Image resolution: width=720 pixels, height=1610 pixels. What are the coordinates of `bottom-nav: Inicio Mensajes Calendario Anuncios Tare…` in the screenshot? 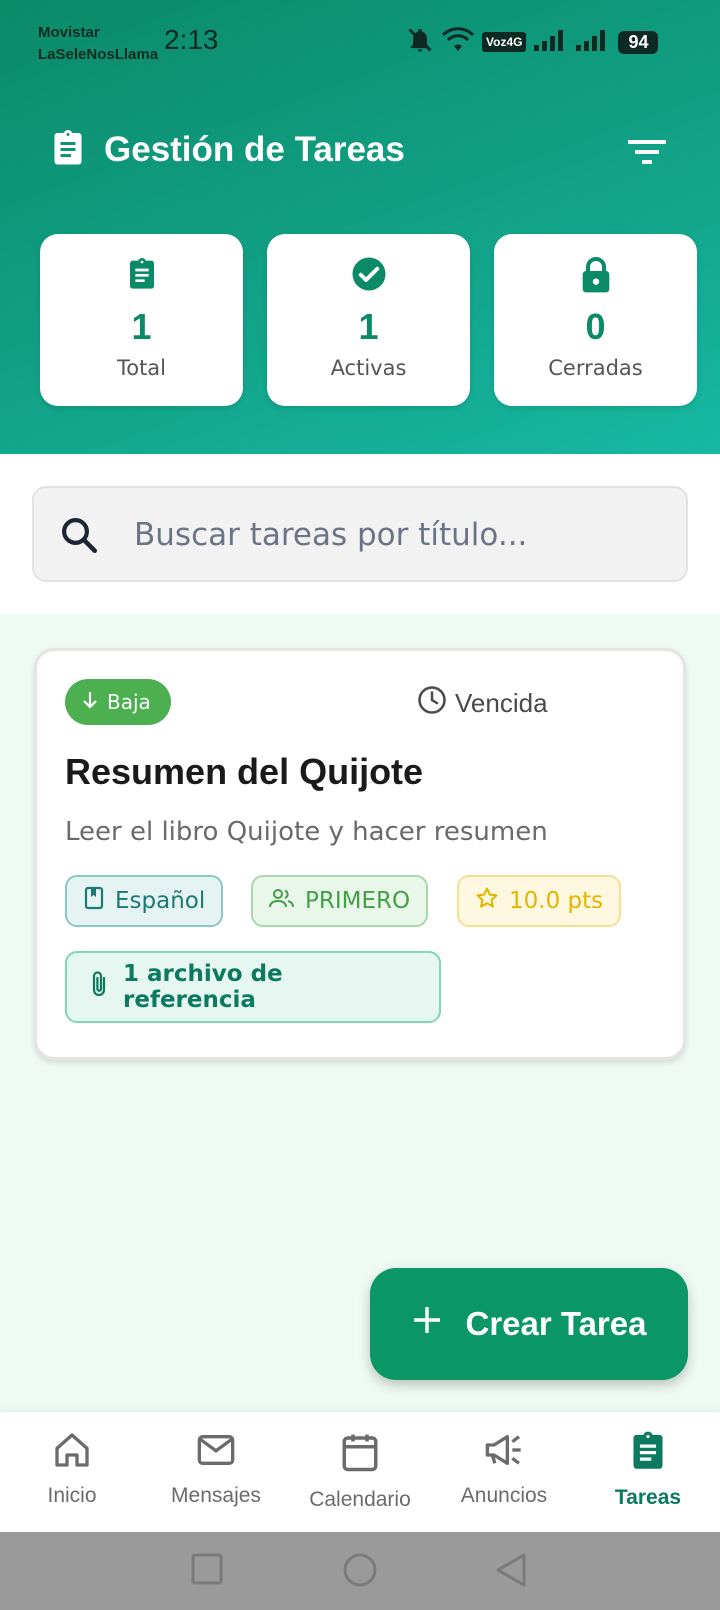 It's located at (360, 1472).